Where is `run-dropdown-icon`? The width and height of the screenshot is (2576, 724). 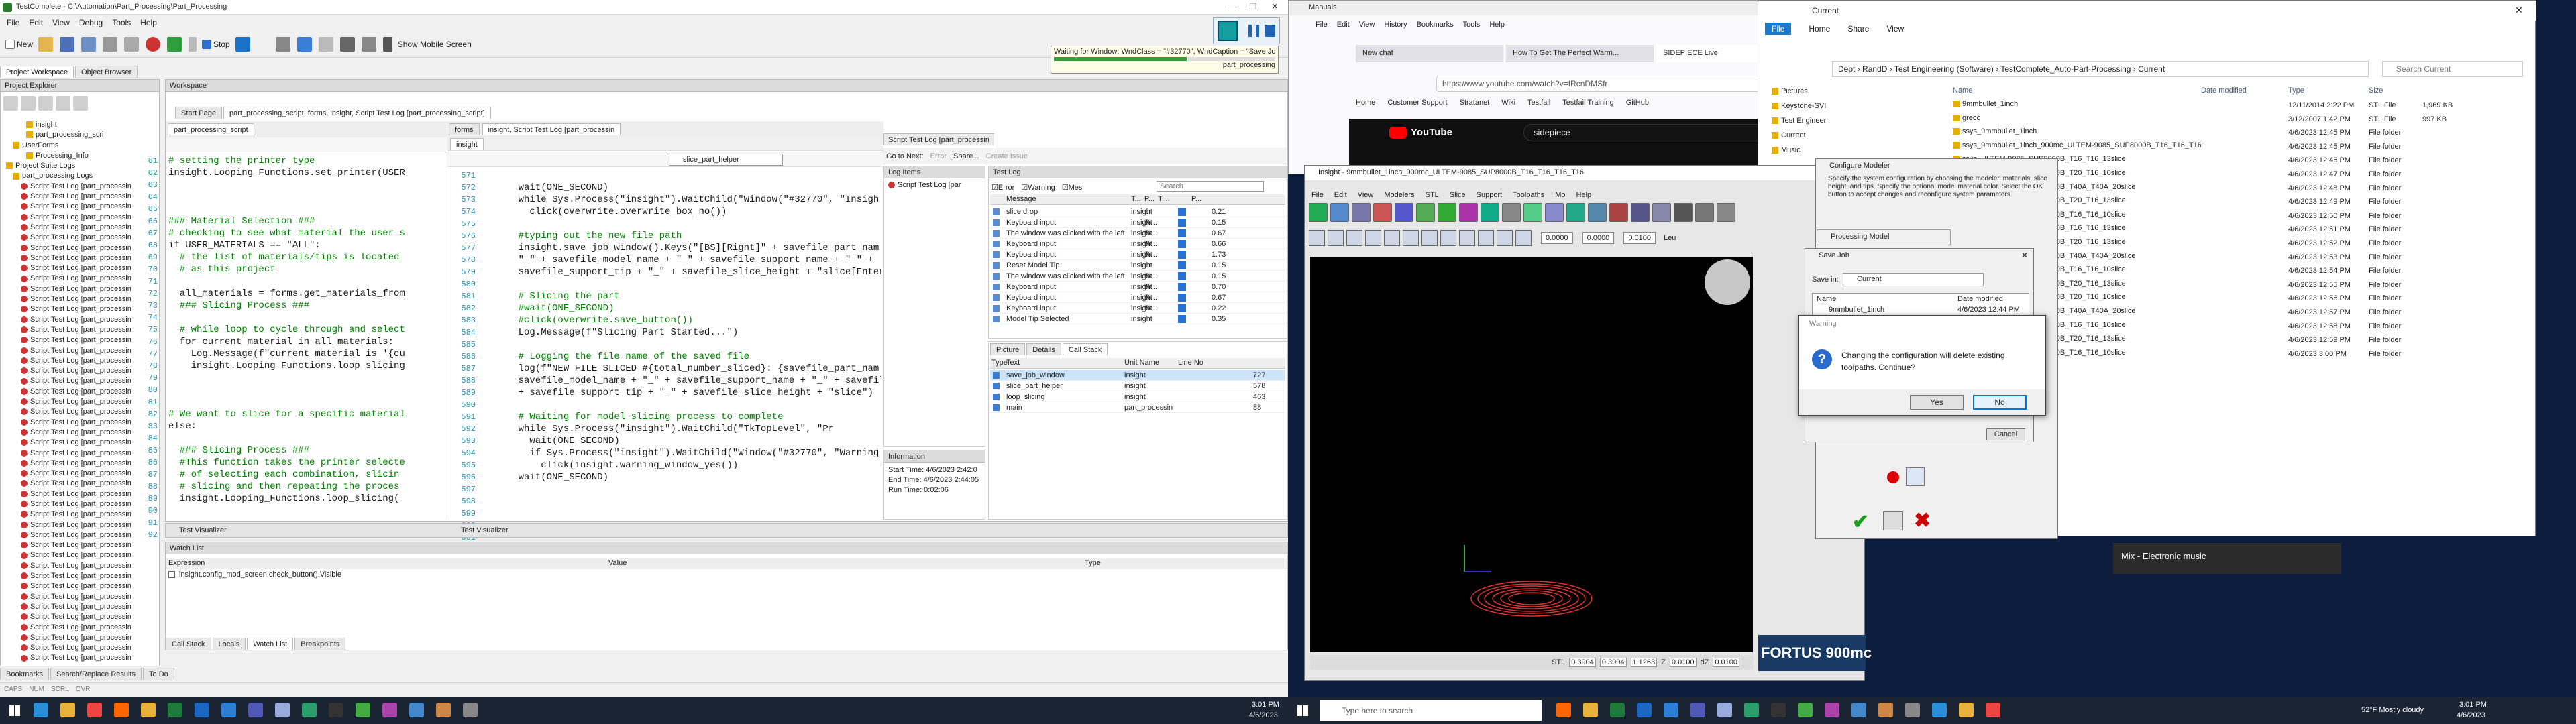 run-dropdown-icon is located at coordinates (193, 44).